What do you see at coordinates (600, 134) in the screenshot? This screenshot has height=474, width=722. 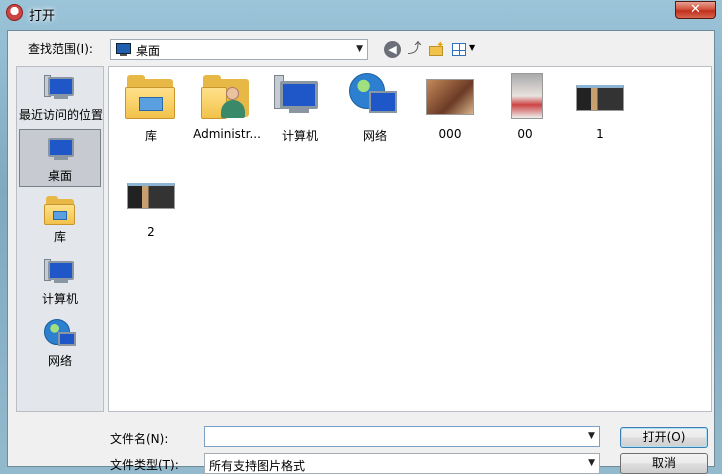 I see `file-label: 1` at bounding box center [600, 134].